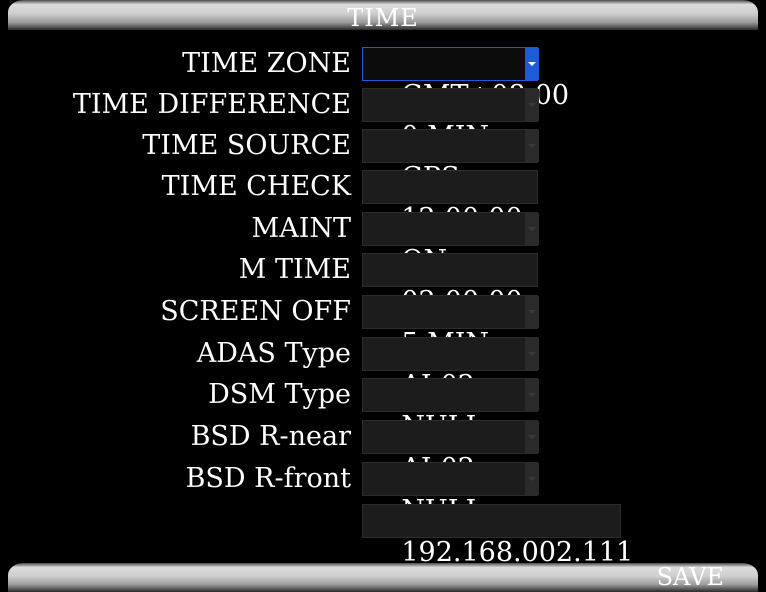  Describe the element at coordinates (450, 327) in the screenshot. I see `screen-off-select: 5 MIN` at that location.